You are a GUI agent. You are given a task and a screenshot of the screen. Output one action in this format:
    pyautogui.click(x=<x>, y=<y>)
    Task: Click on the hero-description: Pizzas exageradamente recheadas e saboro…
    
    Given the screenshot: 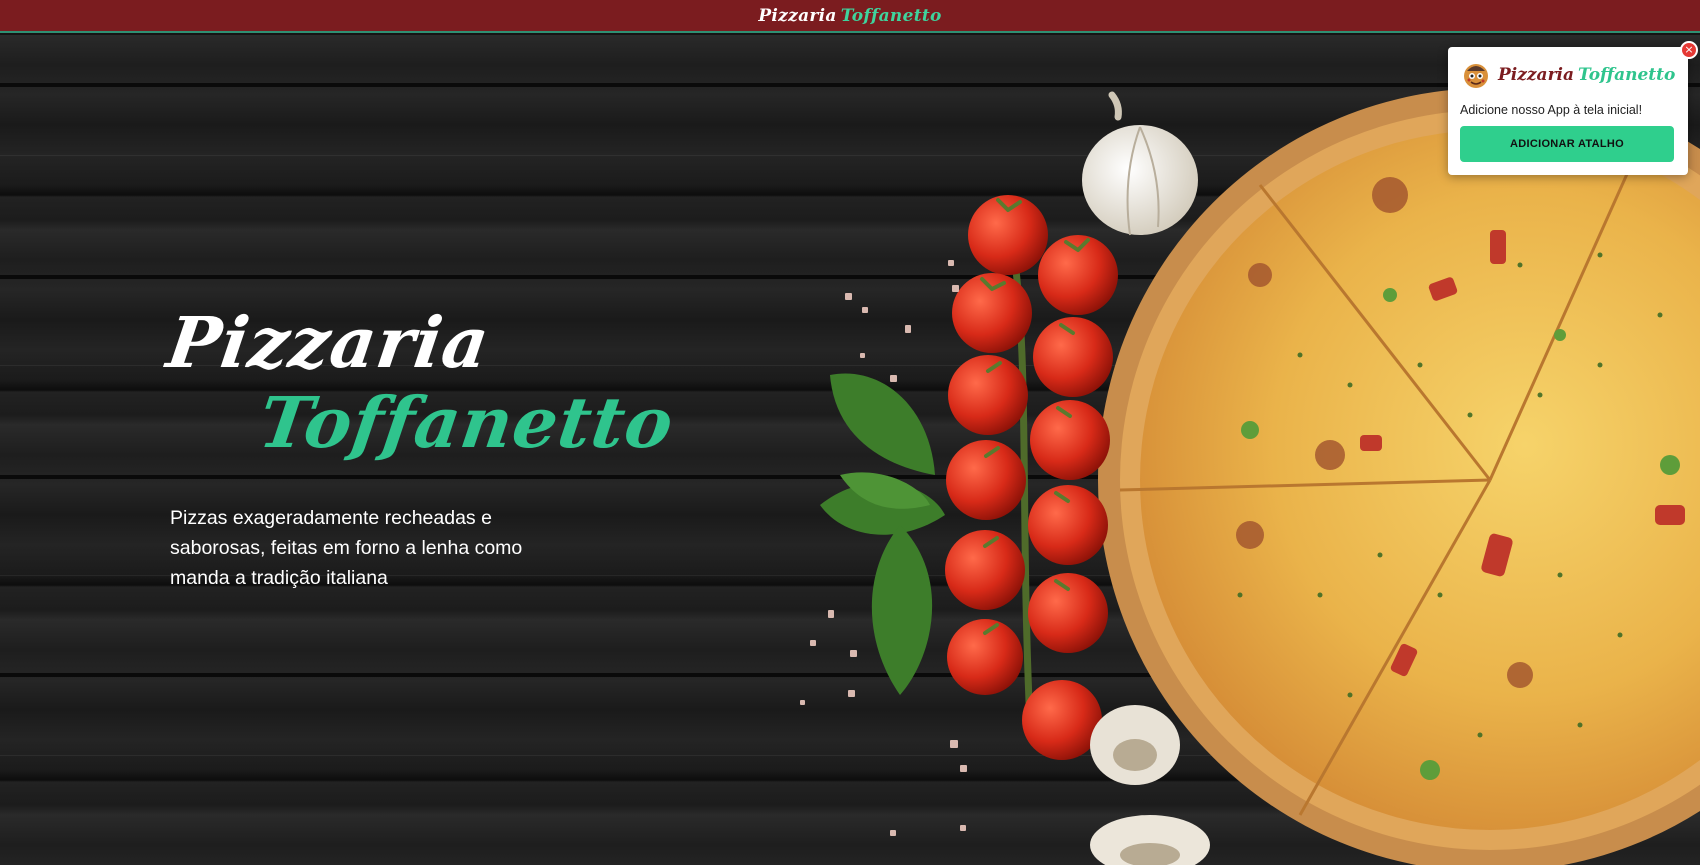 What is the action you would take?
    pyautogui.click(x=346, y=548)
    